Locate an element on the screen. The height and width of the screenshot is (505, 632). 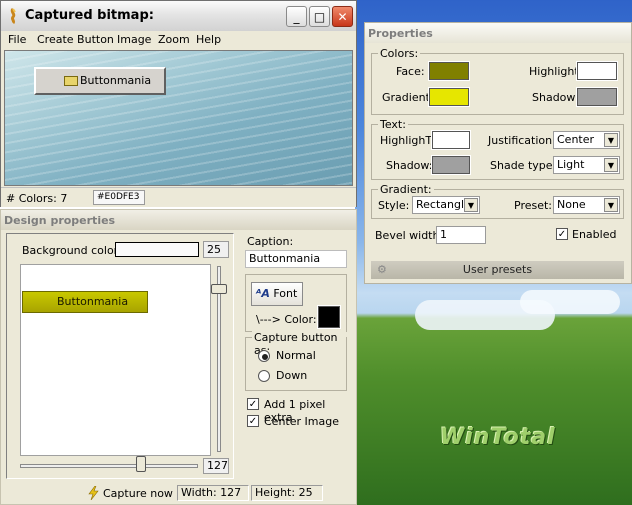
desktop-watermark: WinTotal is located at coordinates (498, 437).